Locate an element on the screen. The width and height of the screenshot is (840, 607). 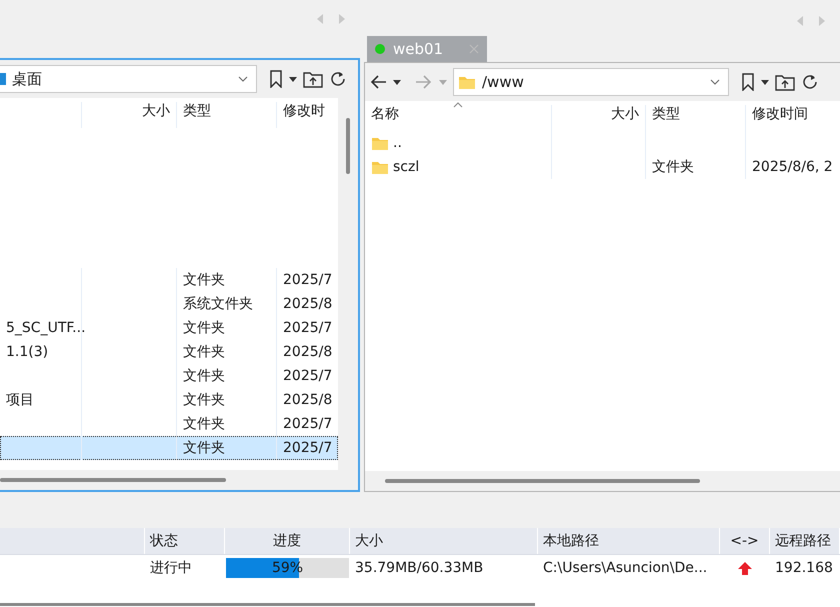
transfer-status: 进行中 is located at coordinates (171, 568).